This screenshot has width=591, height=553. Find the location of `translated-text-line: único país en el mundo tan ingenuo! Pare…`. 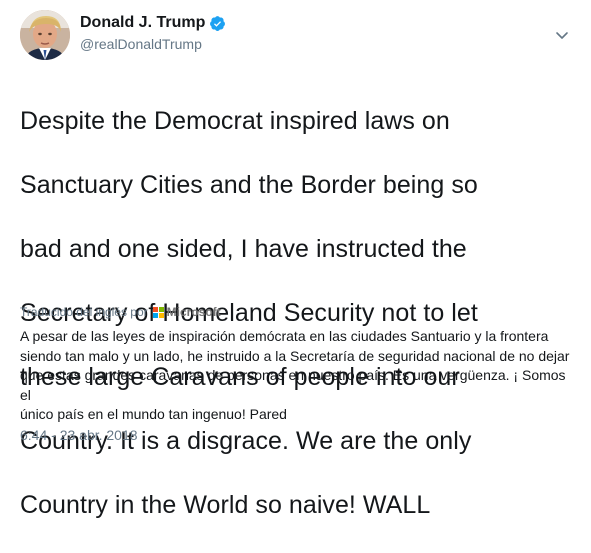

translated-text-line: único país en el mundo tan ingenuo! Pare… is located at coordinates (153, 414).